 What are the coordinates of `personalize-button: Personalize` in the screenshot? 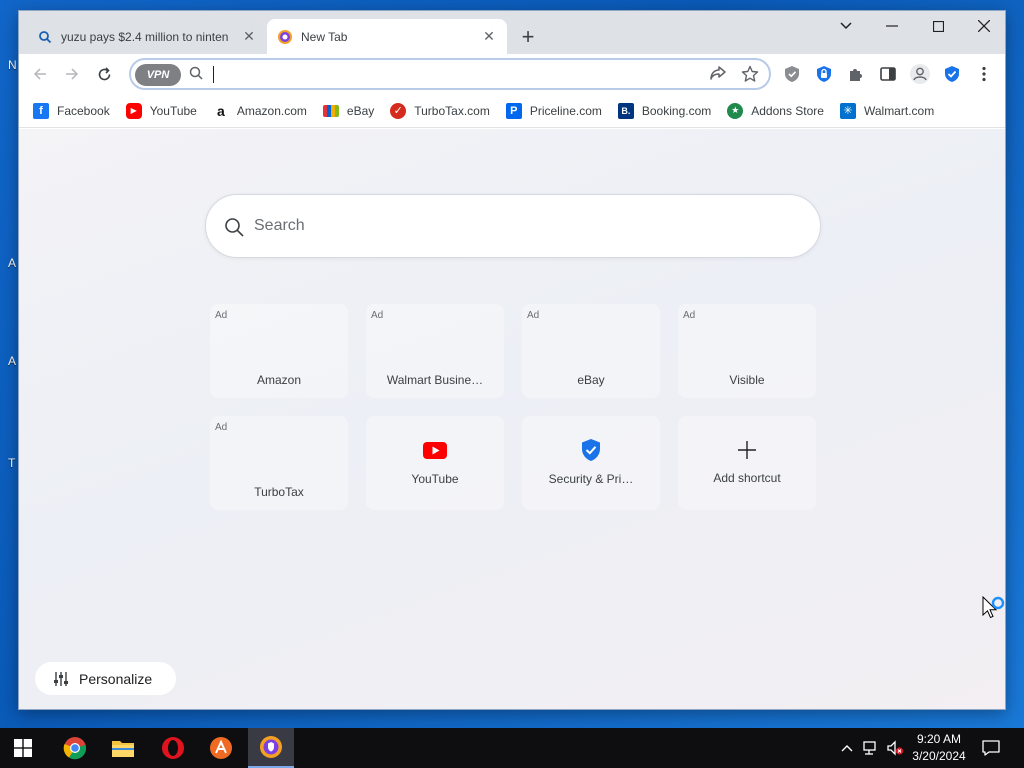 It's located at (105, 678).